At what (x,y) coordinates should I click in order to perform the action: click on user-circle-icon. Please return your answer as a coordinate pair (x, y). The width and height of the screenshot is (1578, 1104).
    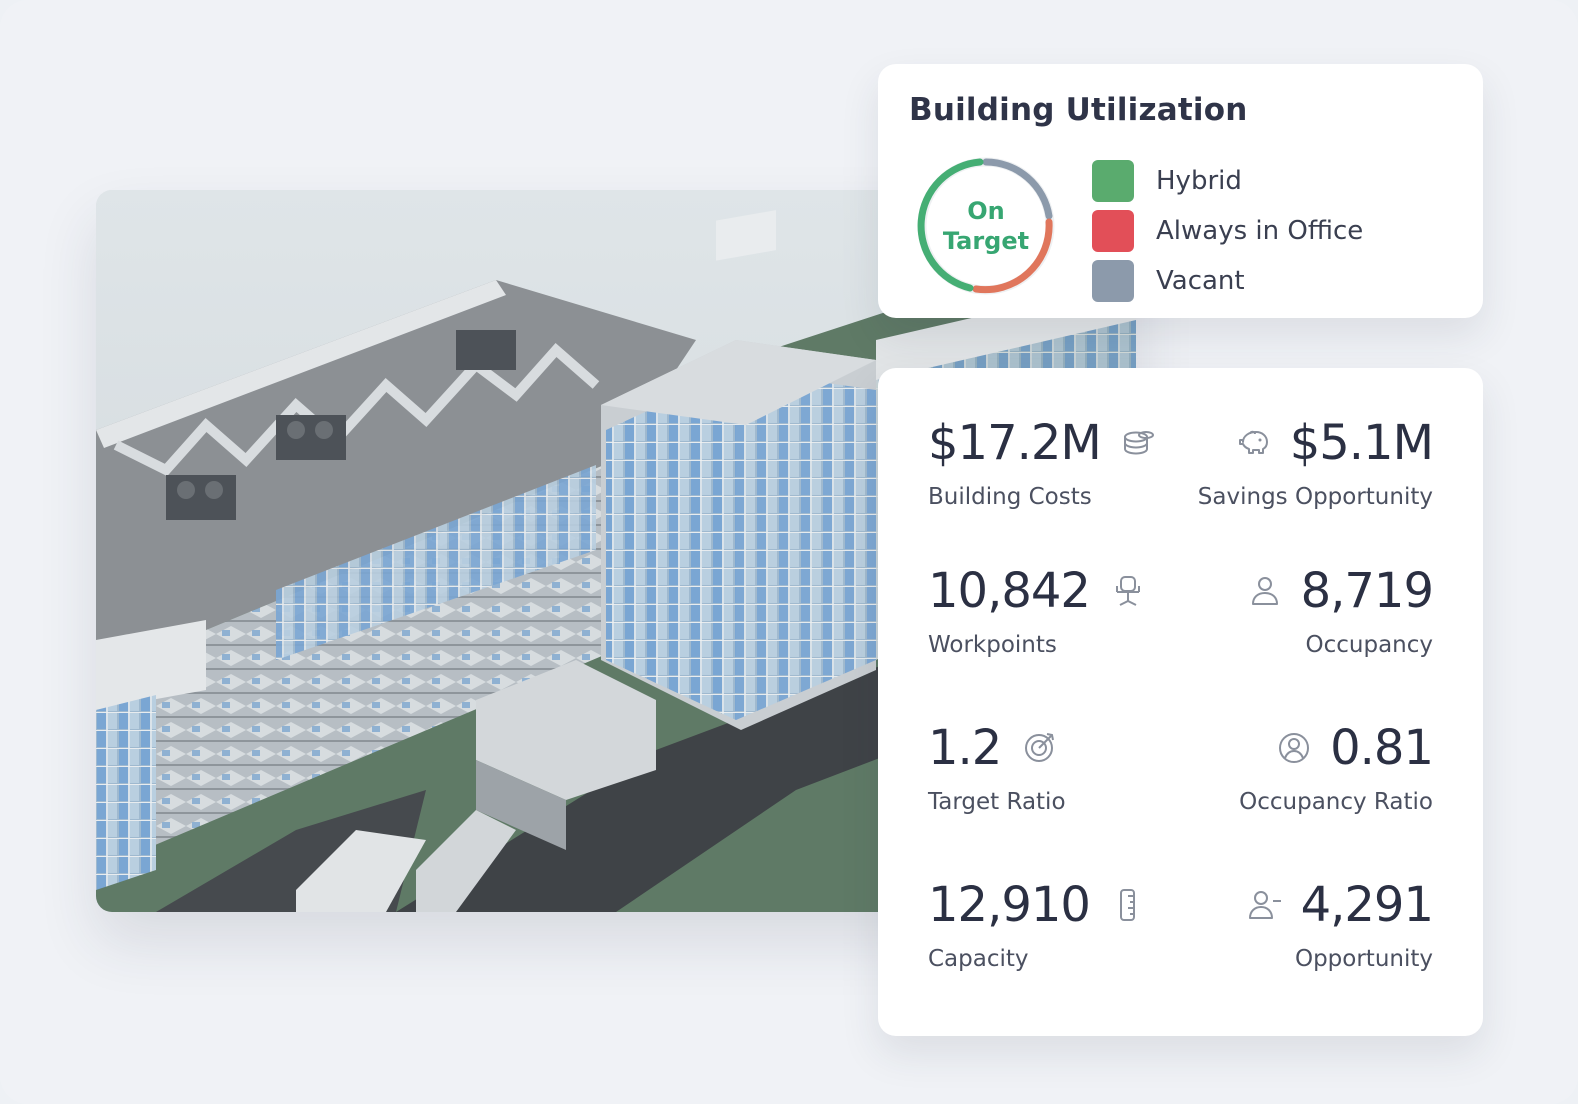
    Looking at the image, I should click on (1294, 748).